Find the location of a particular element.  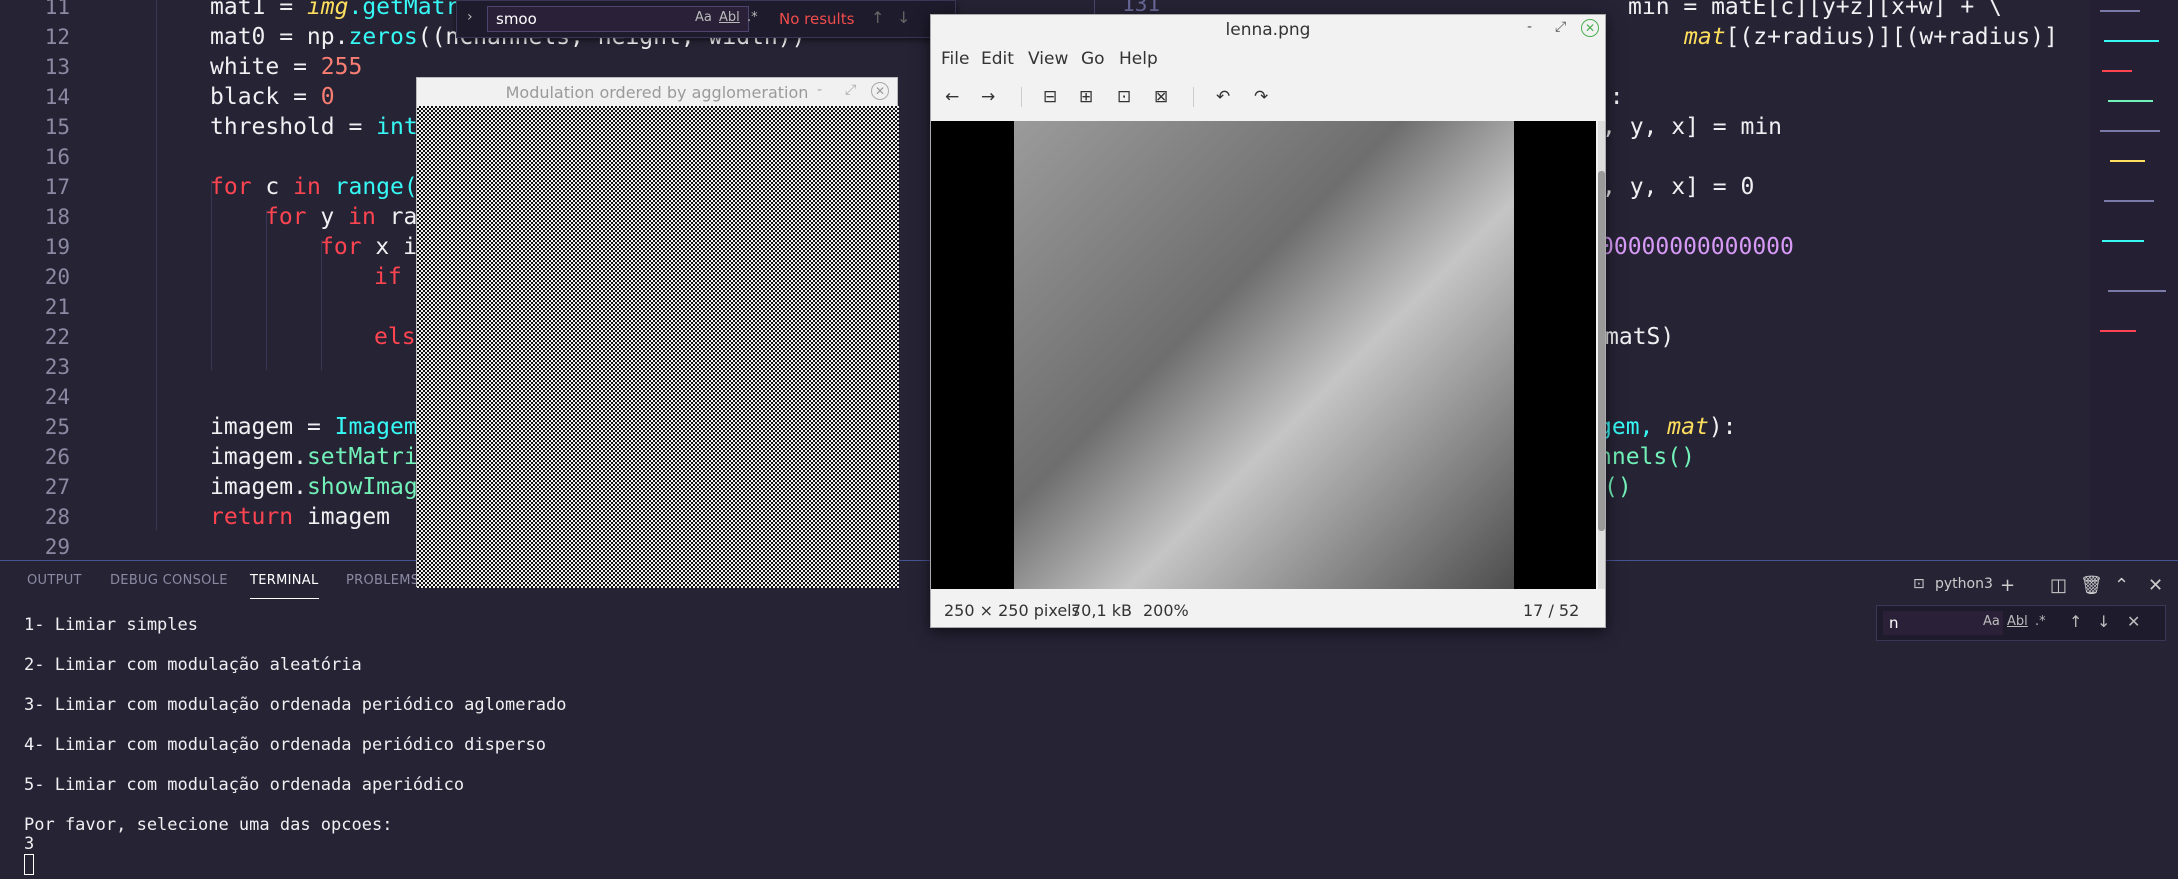

line-number: 17 is located at coordinates (57, 187).